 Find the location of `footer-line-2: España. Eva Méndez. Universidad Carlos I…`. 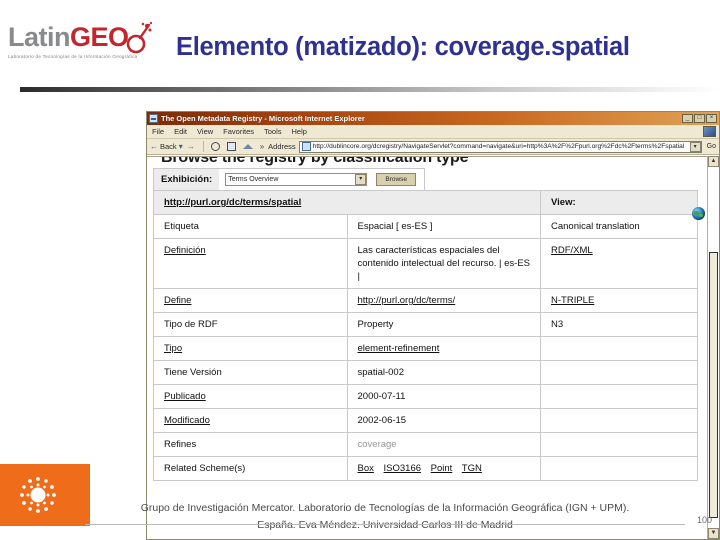

footer-line-2: España. Eva Méndez. Universidad Carlos I… is located at coordinates (385, 525).